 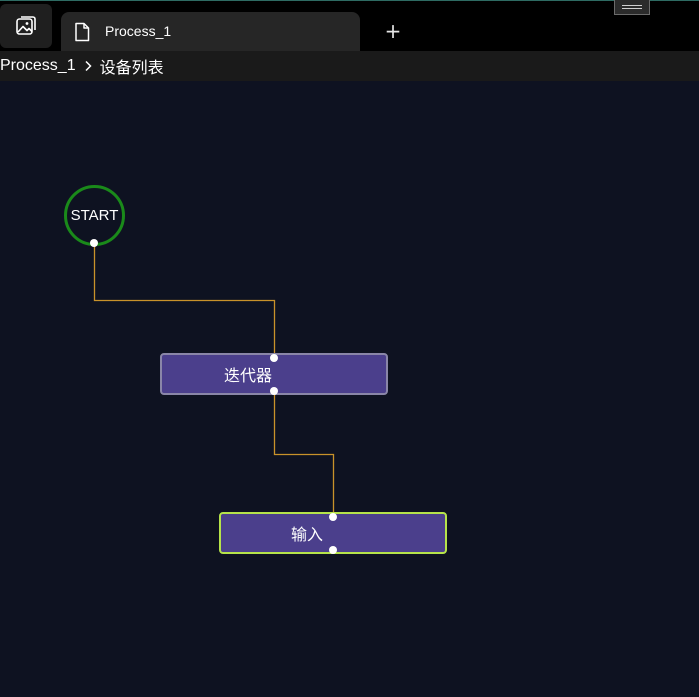 I want to click on connection-start-to-iterator, so click(x=184, y=300).